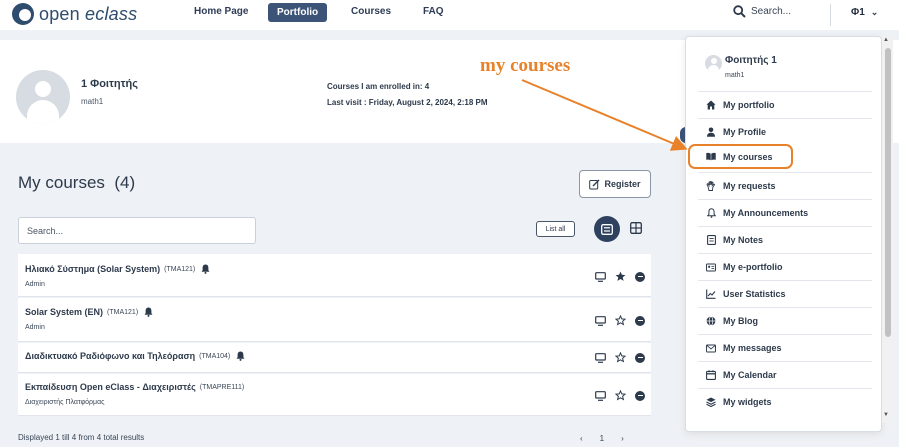  Describe the element at coordinates (525, 65) in the screenshot. I see `annotation-label: my courses` at that location.